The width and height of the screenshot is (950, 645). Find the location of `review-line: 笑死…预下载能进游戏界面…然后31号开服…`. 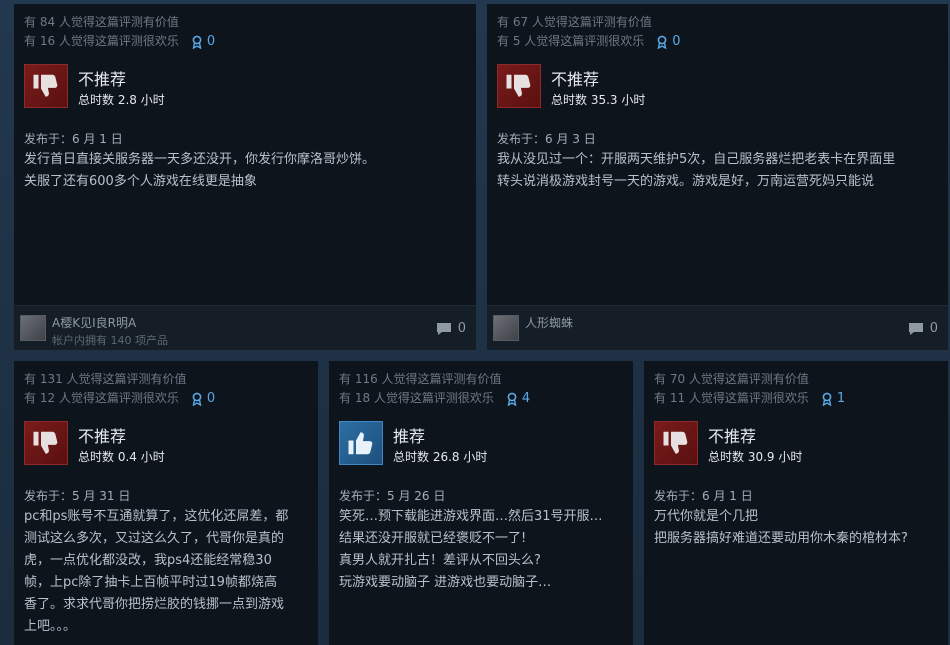

review-line: 笑死…预下载能进游戏界面…然后31号开服… is located at coordinates (471, 516).